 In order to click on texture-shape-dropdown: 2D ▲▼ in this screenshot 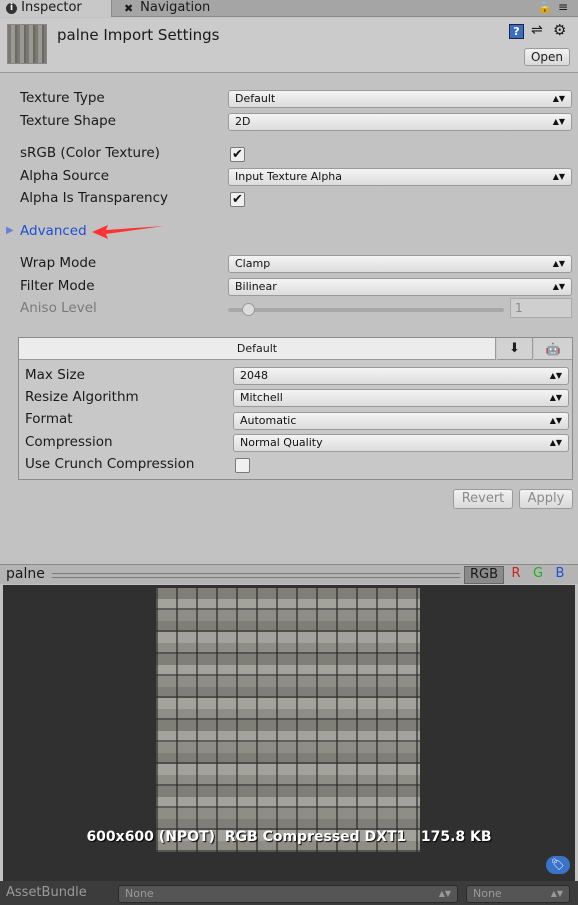, I will do `click(400, 122)`.